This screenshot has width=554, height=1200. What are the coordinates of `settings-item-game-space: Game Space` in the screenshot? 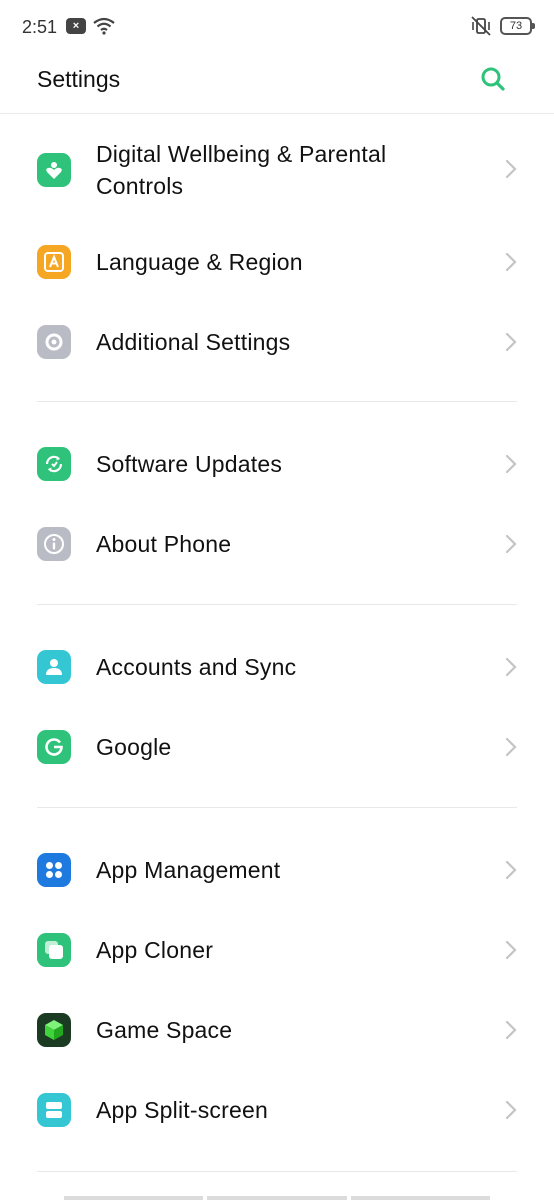 It's located at (277, 1030).